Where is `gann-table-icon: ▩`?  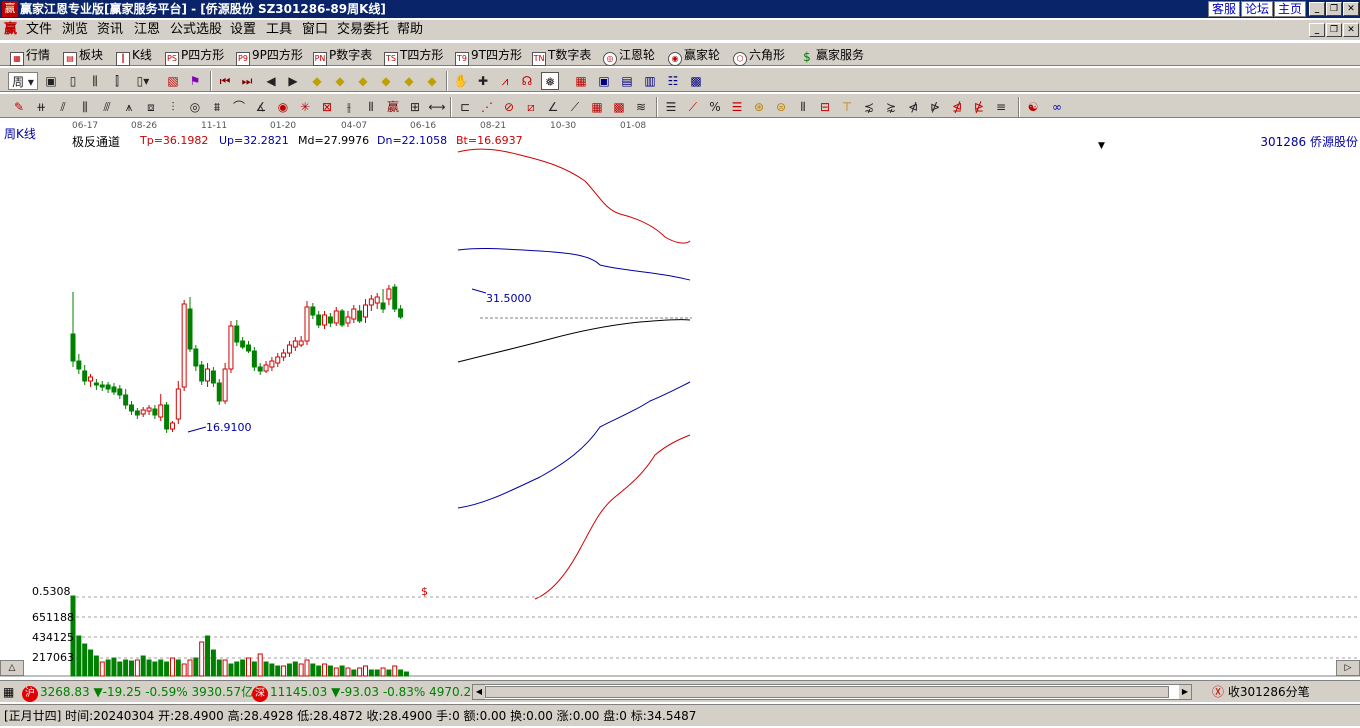 gann-table-icon: ▩ is located at coordinates (619, 107).